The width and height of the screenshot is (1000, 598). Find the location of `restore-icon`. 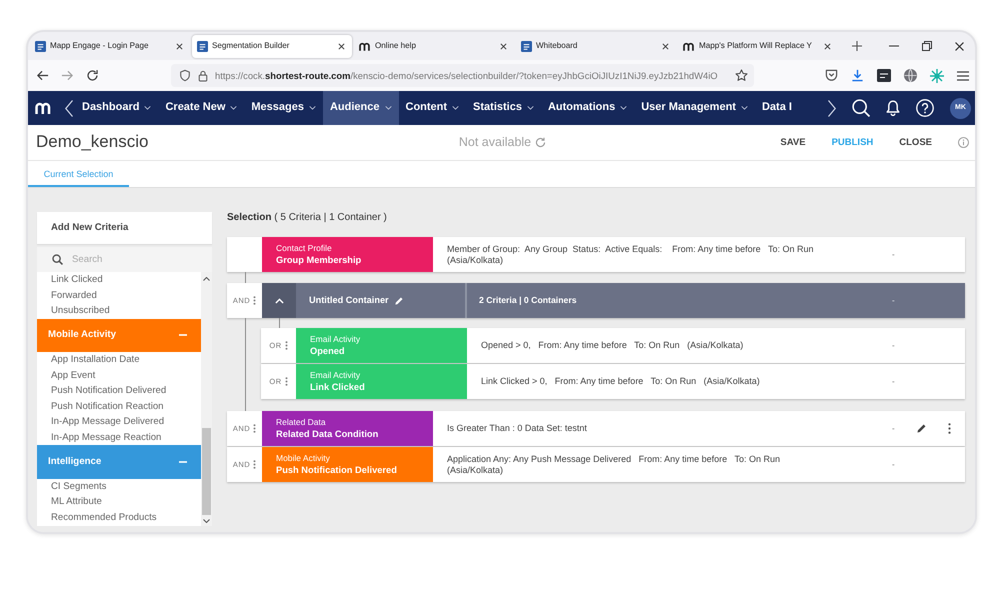

restore-icon is located at coordinates (927, 46).